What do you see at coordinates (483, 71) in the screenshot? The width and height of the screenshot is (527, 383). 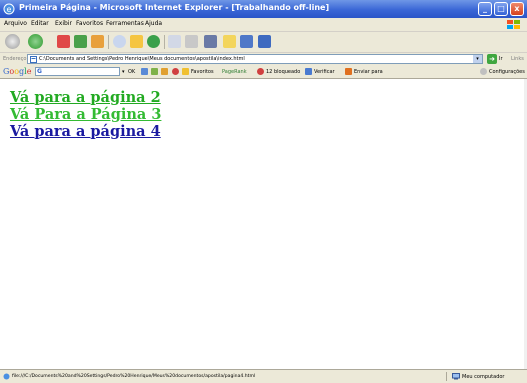 I see `settings-icon` at bounding box center [483, 71].